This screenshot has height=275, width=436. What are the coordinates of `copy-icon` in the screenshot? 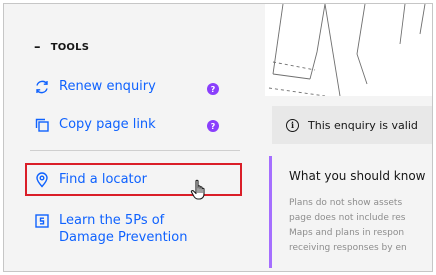 It's located at (42, 125).